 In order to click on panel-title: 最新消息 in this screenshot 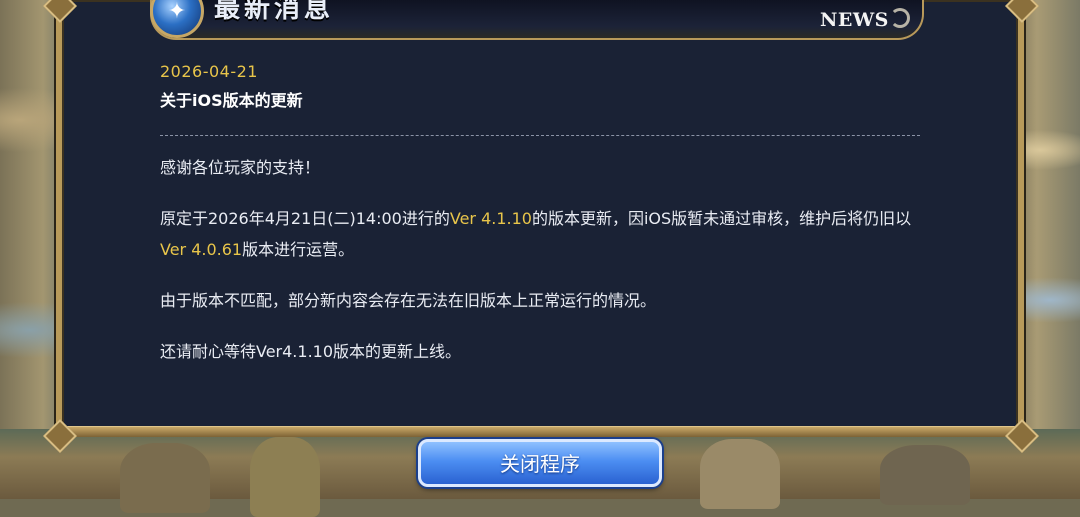, I will do `click(274, 12)`.